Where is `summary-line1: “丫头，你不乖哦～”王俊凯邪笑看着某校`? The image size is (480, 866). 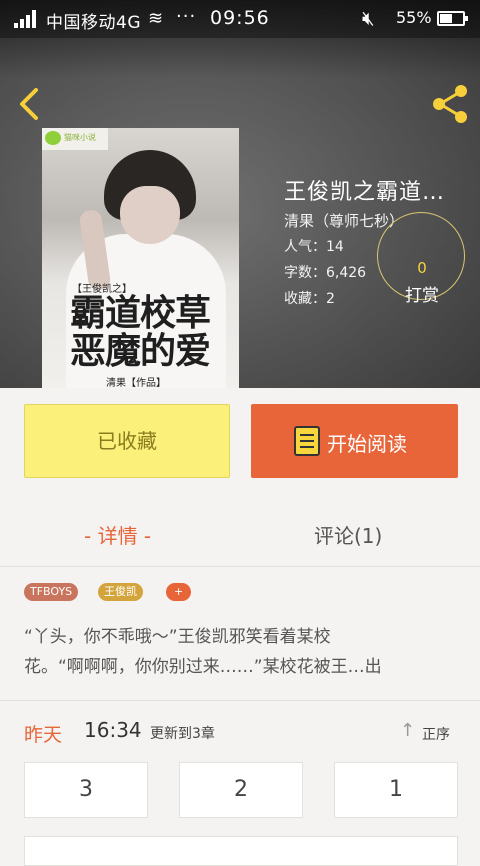 summary-line1: “丫头，你不乖哦～”王俊凯邪笑看着某校 is located at coordinates (177, 637).